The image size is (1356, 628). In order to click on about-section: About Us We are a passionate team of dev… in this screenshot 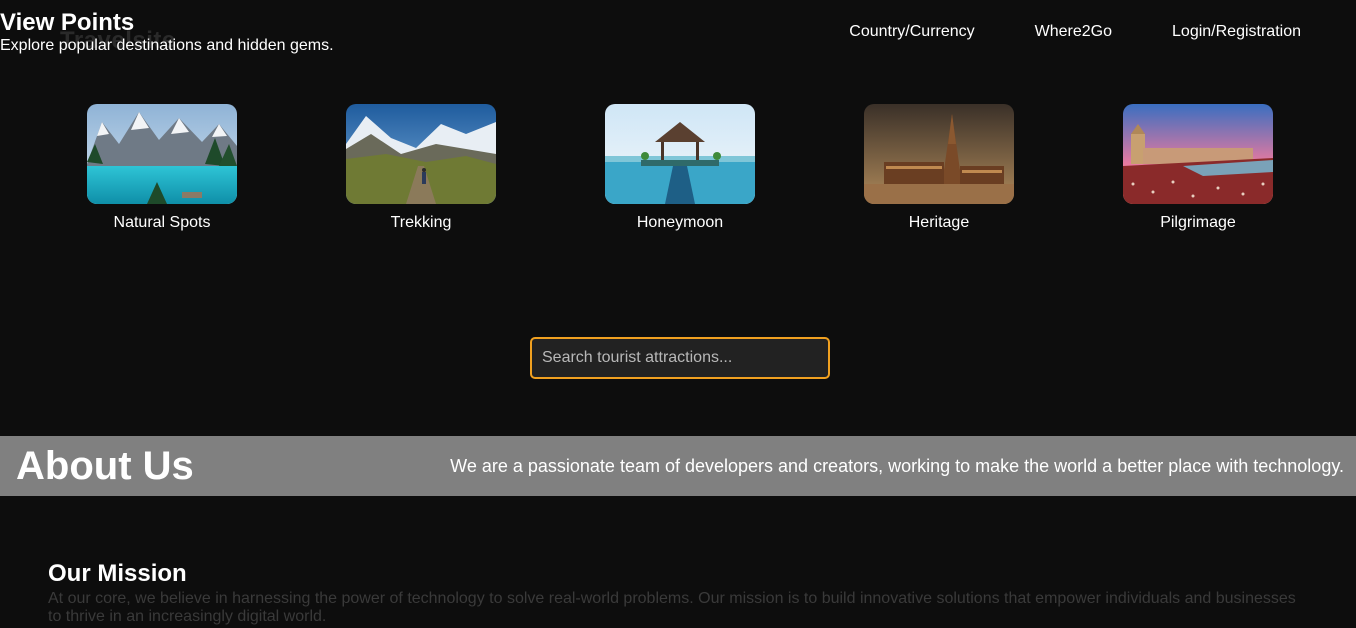, I will do `click(678, 466)`.